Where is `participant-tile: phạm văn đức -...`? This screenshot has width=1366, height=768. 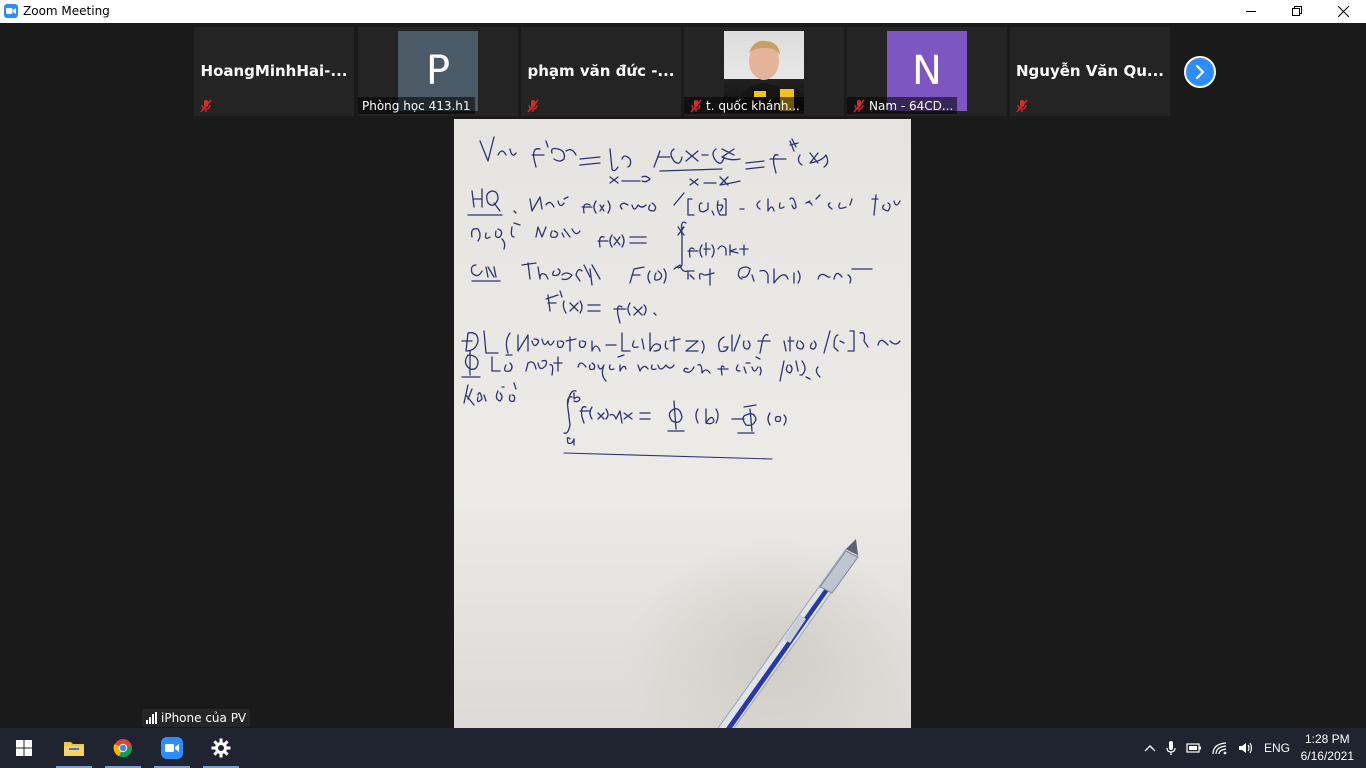
participant-tile: phạm văn đức -... is located at coordinates (601, 71).